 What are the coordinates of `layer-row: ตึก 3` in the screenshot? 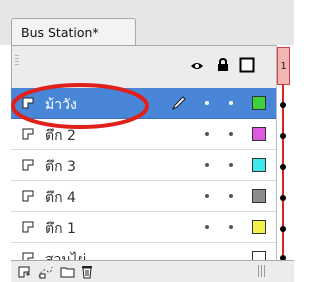 It's located at (143, 165).